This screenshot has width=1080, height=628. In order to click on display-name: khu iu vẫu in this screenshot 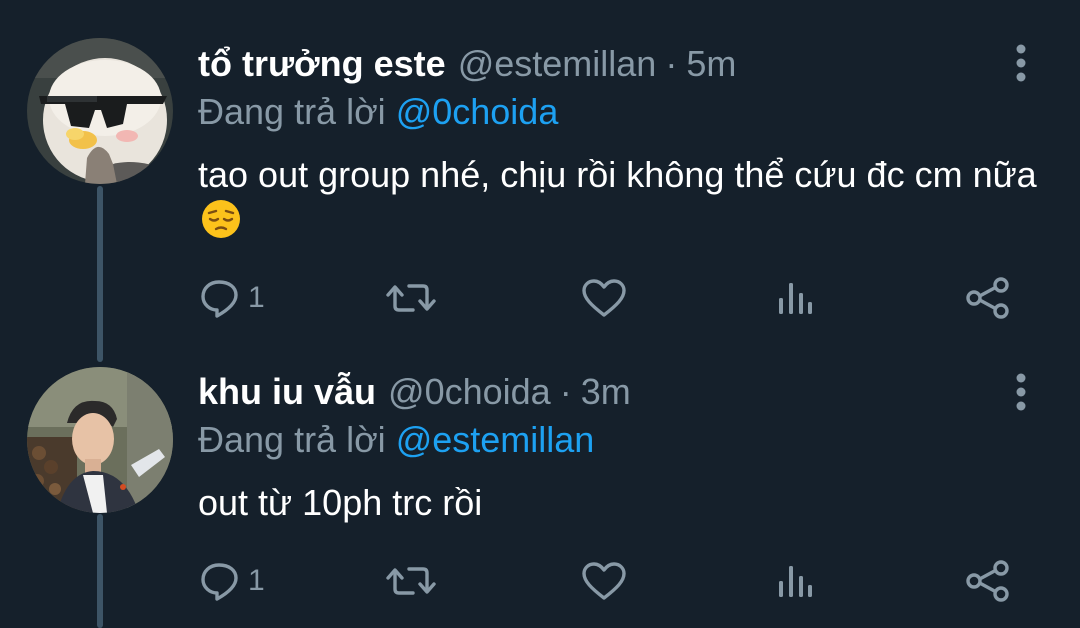, I will do `click(287, 392)`.